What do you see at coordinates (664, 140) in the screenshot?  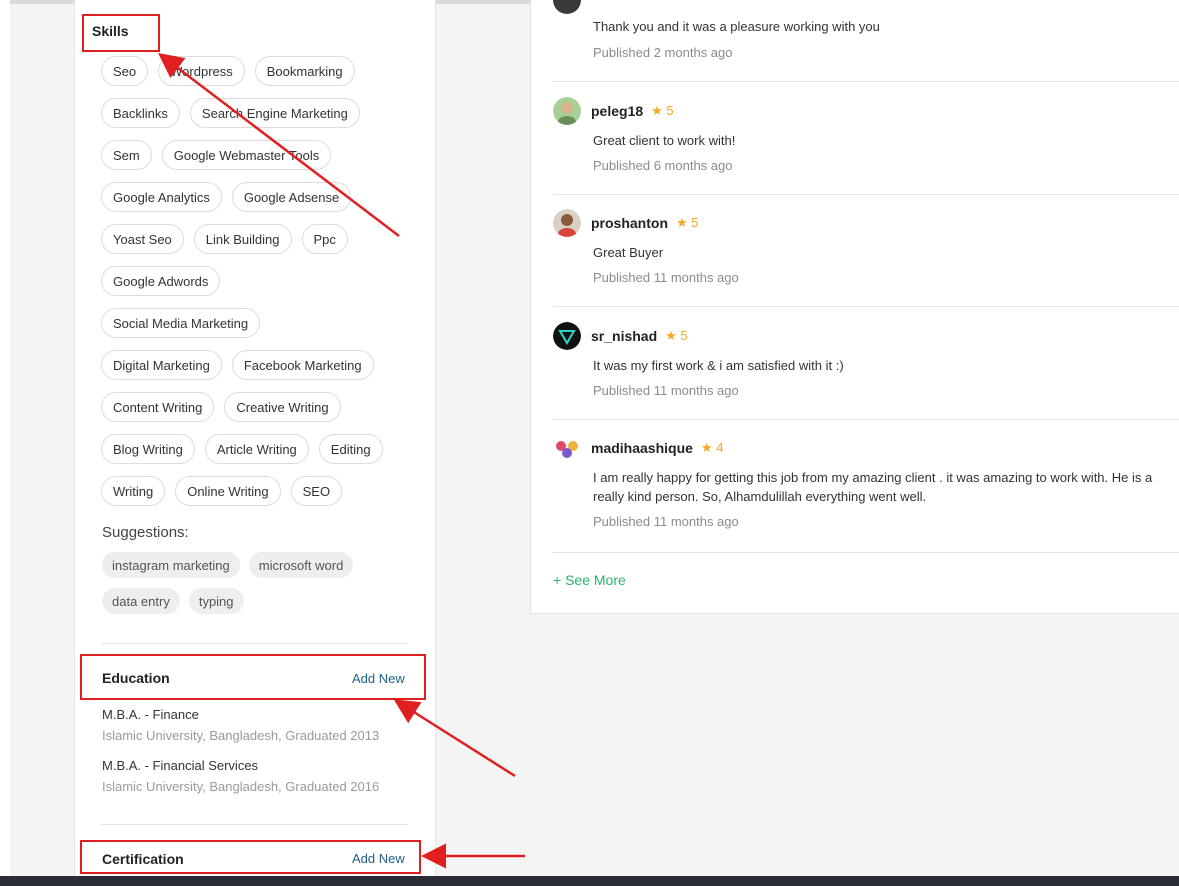 I see `review-text: Great client to work with!` at bounding box center [664, 140].